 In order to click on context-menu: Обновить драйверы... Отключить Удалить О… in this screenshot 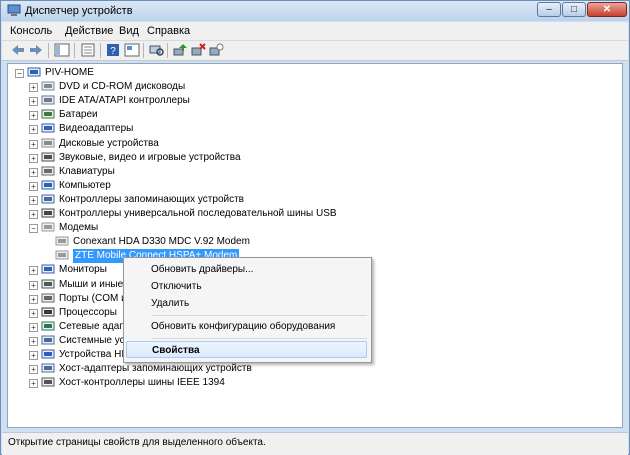, I will do `click(247, 310)`.